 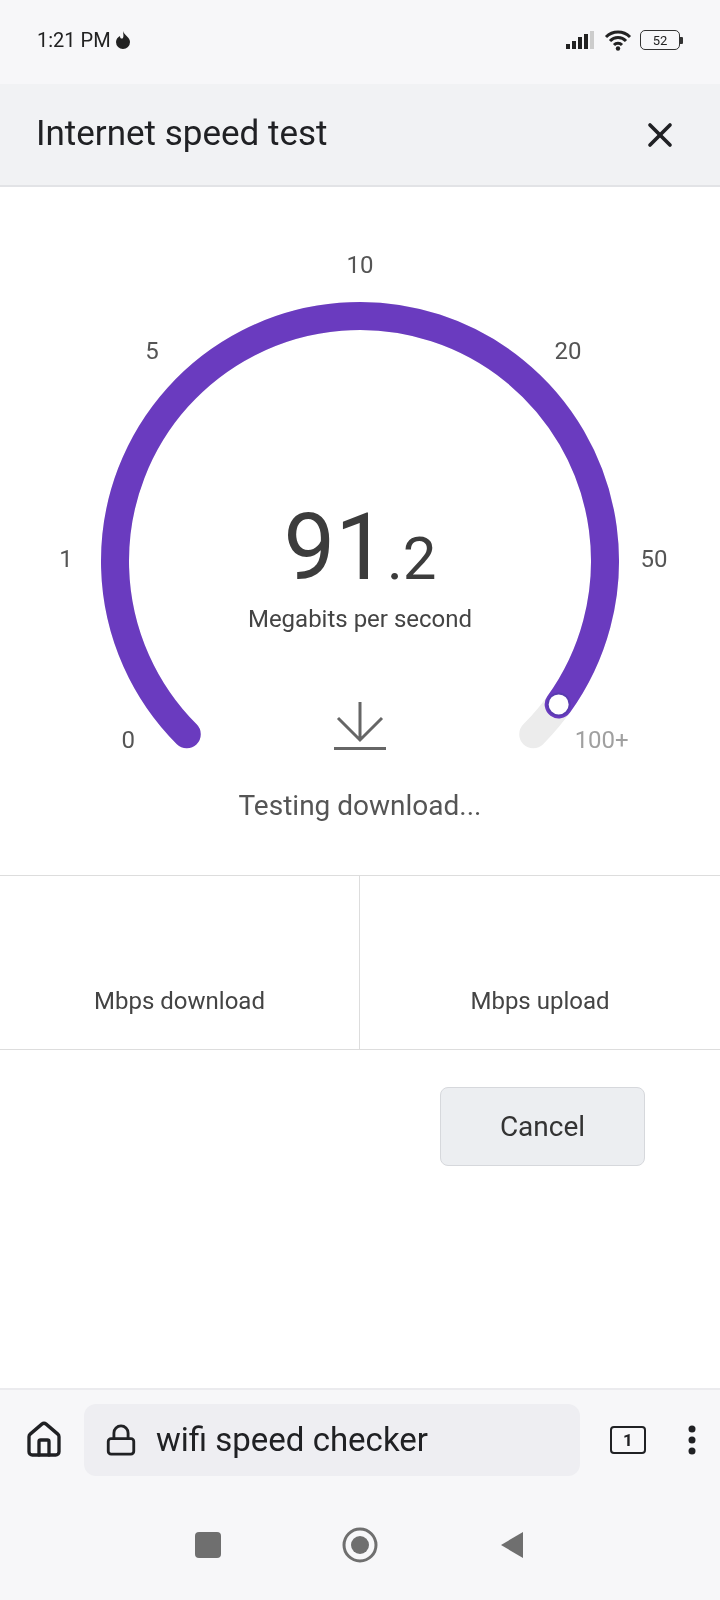 What do you see at coordinates (628, 1440) in the screenshot?
I see `tab-switcher-button: 1` at bounding box center [628, 1440].